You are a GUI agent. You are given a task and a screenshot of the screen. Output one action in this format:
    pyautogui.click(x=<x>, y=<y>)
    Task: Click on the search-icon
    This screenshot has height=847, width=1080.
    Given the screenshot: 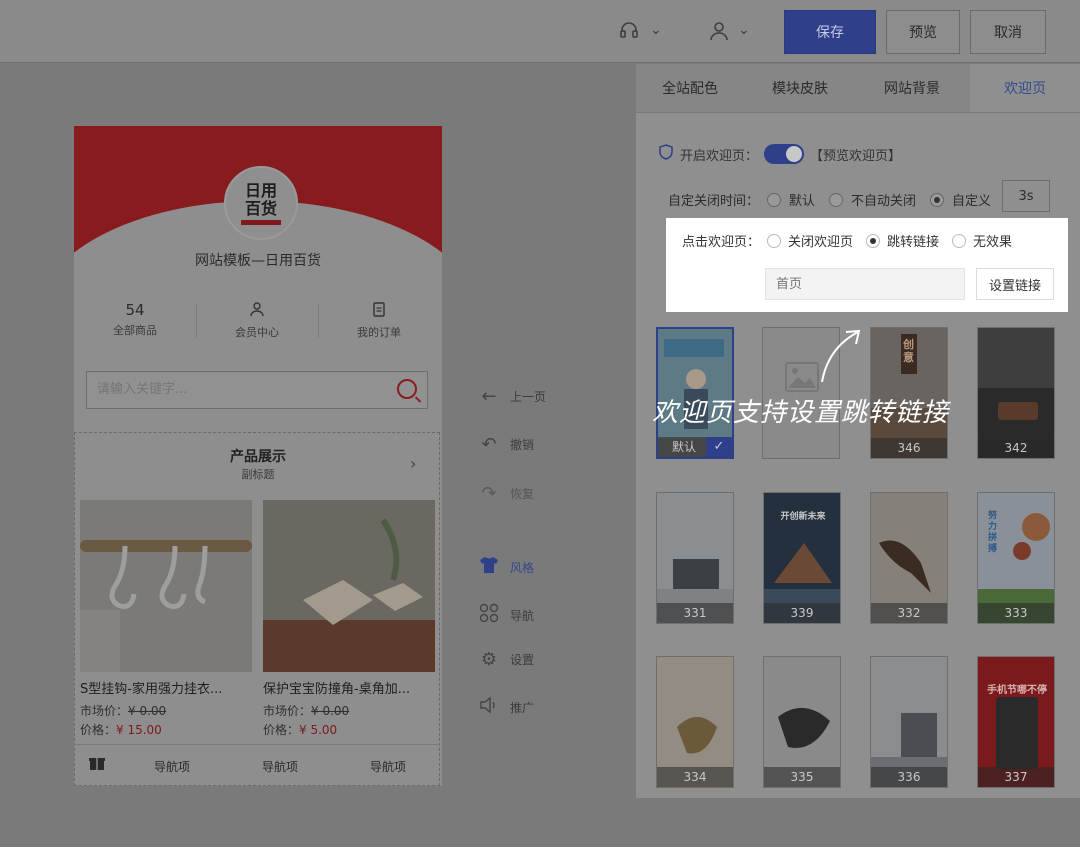 What is the action you would take?
    pyautogui.click(x=407, y=389)
    